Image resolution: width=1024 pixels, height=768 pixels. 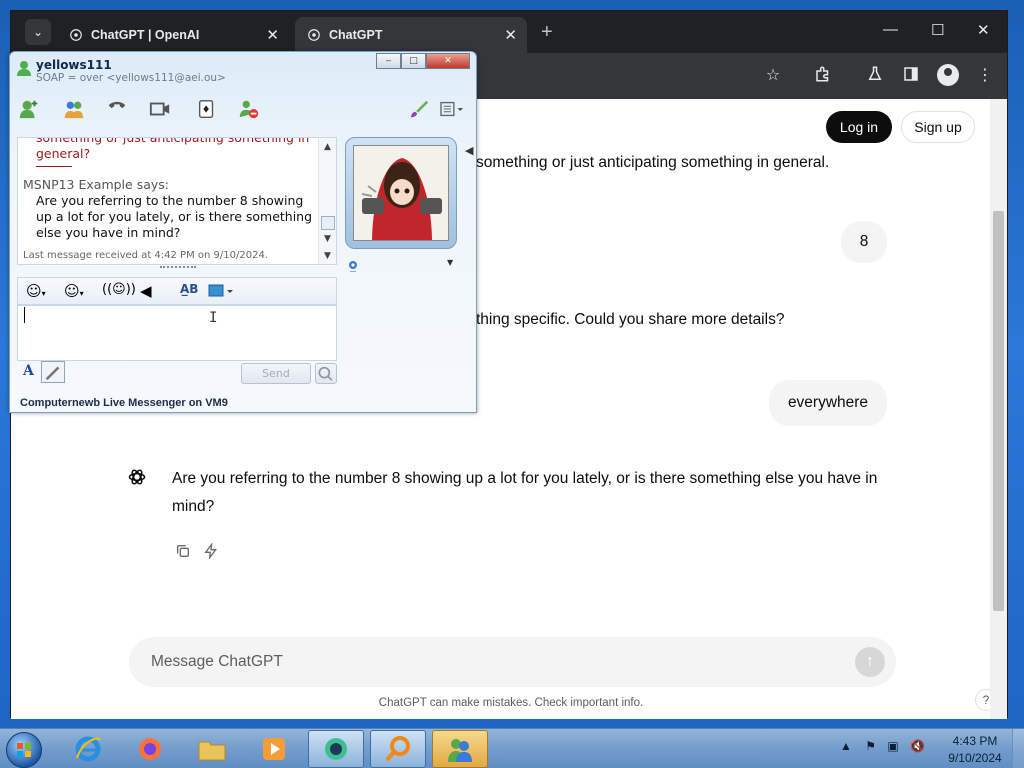 I want to click on handwriting-pen-icon, so click(x=53, y=372).